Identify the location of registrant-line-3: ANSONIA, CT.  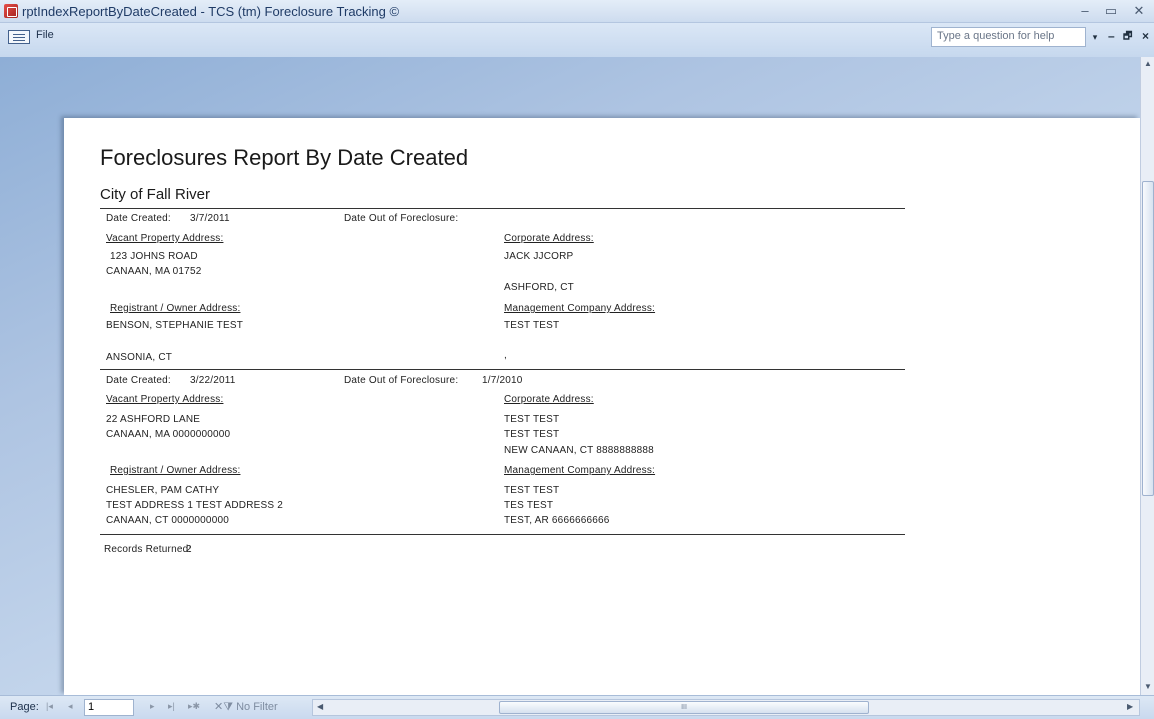
(139, 357).